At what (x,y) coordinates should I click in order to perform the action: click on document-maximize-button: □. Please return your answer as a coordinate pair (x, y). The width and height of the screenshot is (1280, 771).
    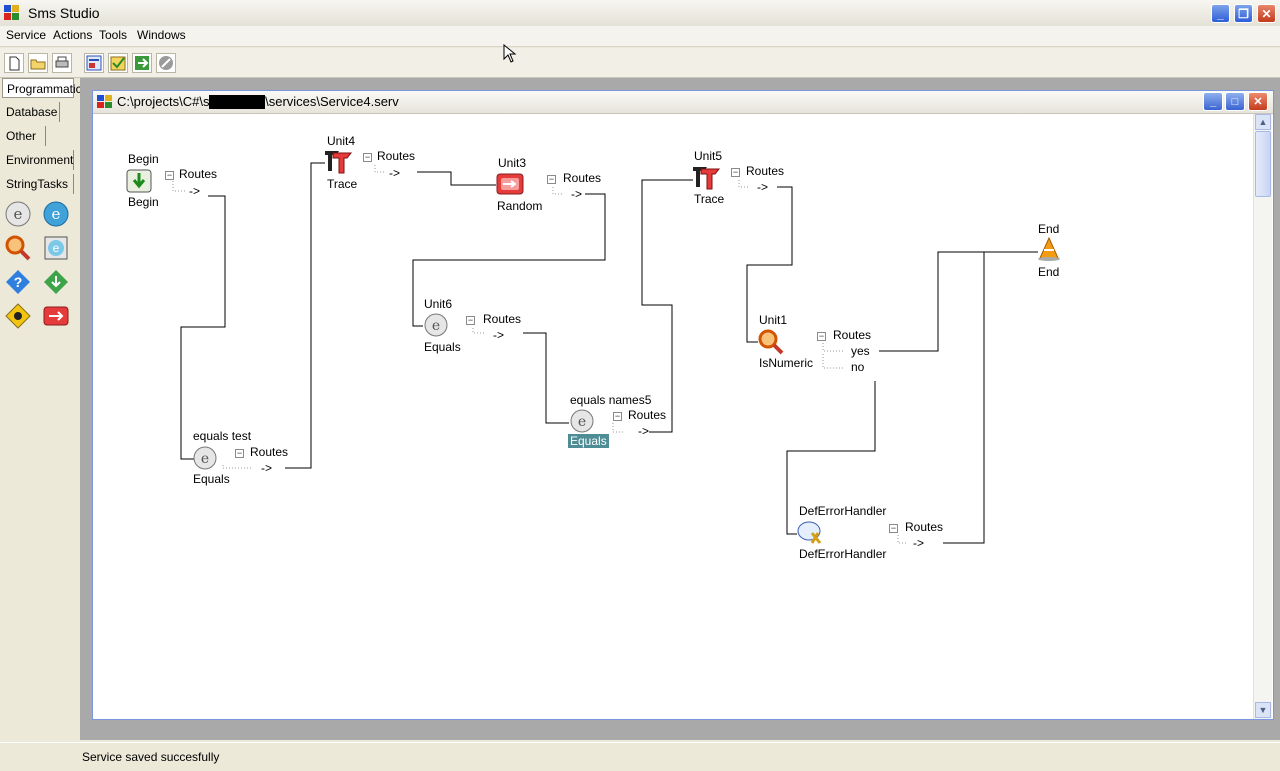
    Looking at the image, I should click on (1235, 101).